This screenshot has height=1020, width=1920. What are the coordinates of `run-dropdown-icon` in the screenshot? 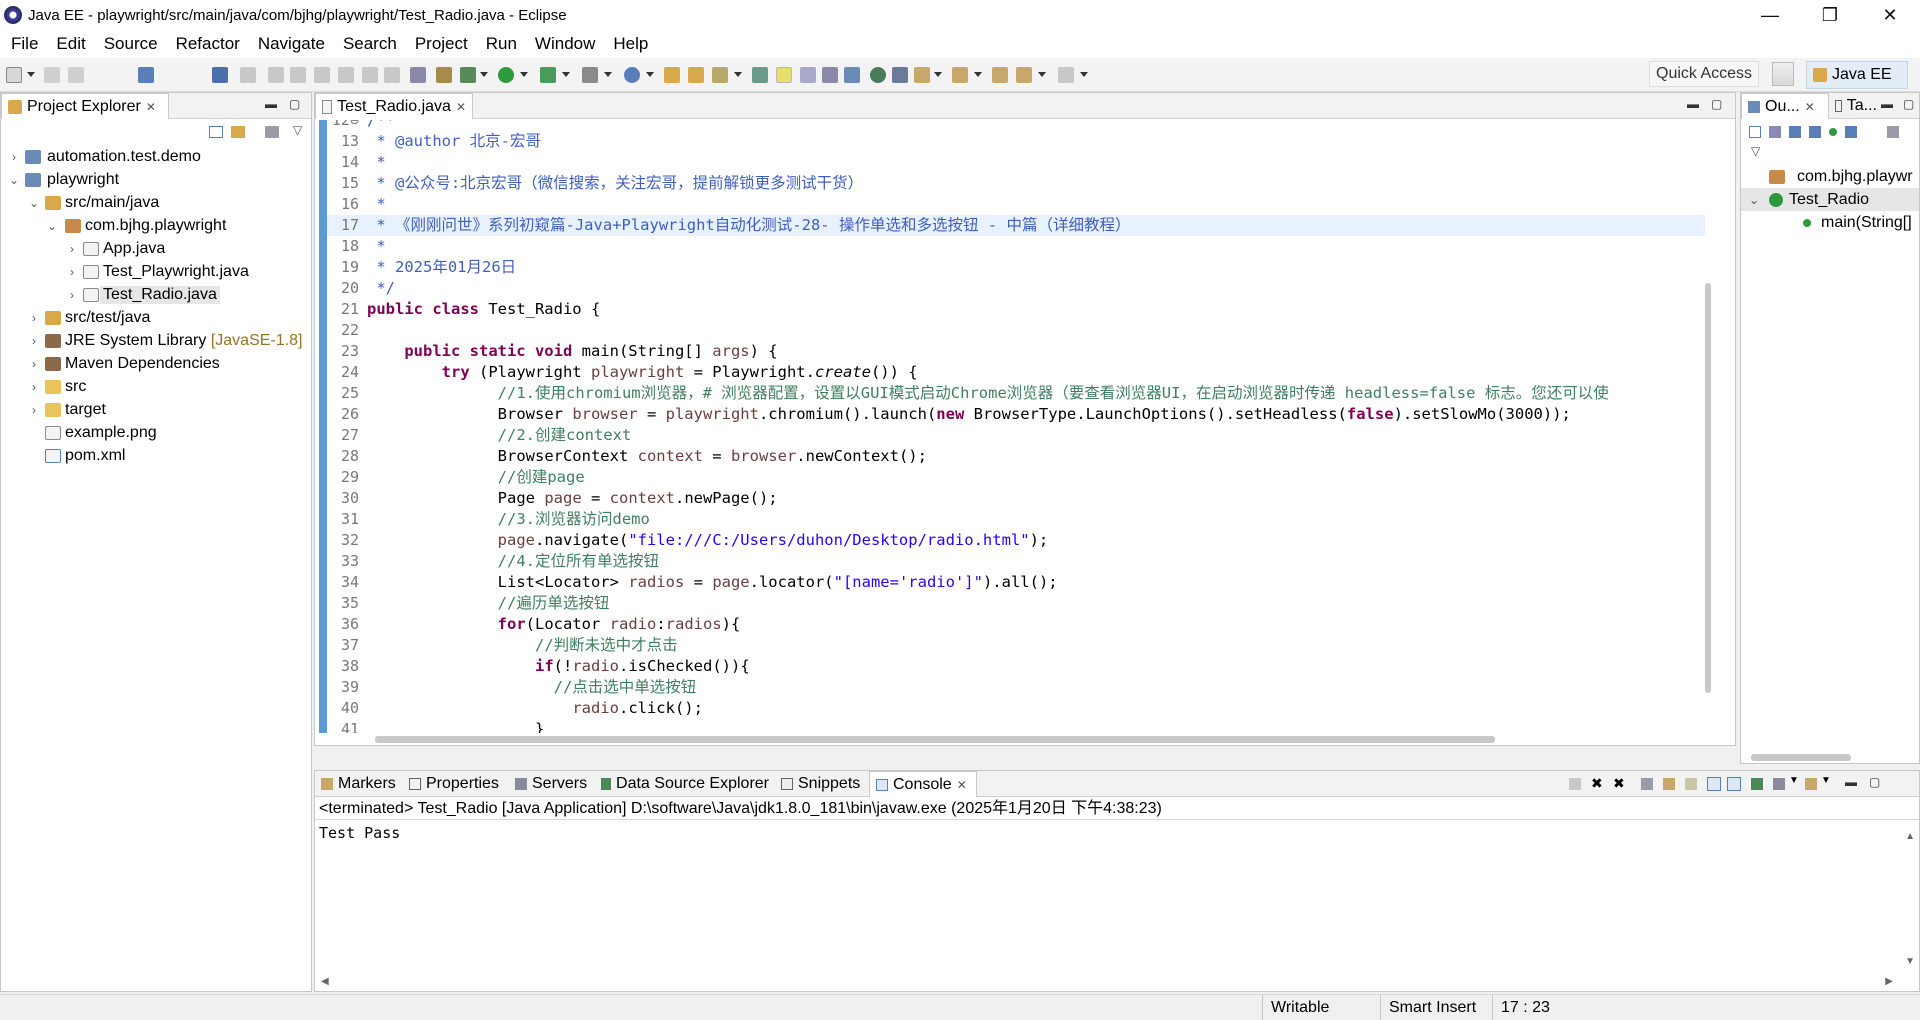 It's located at (524, 74).